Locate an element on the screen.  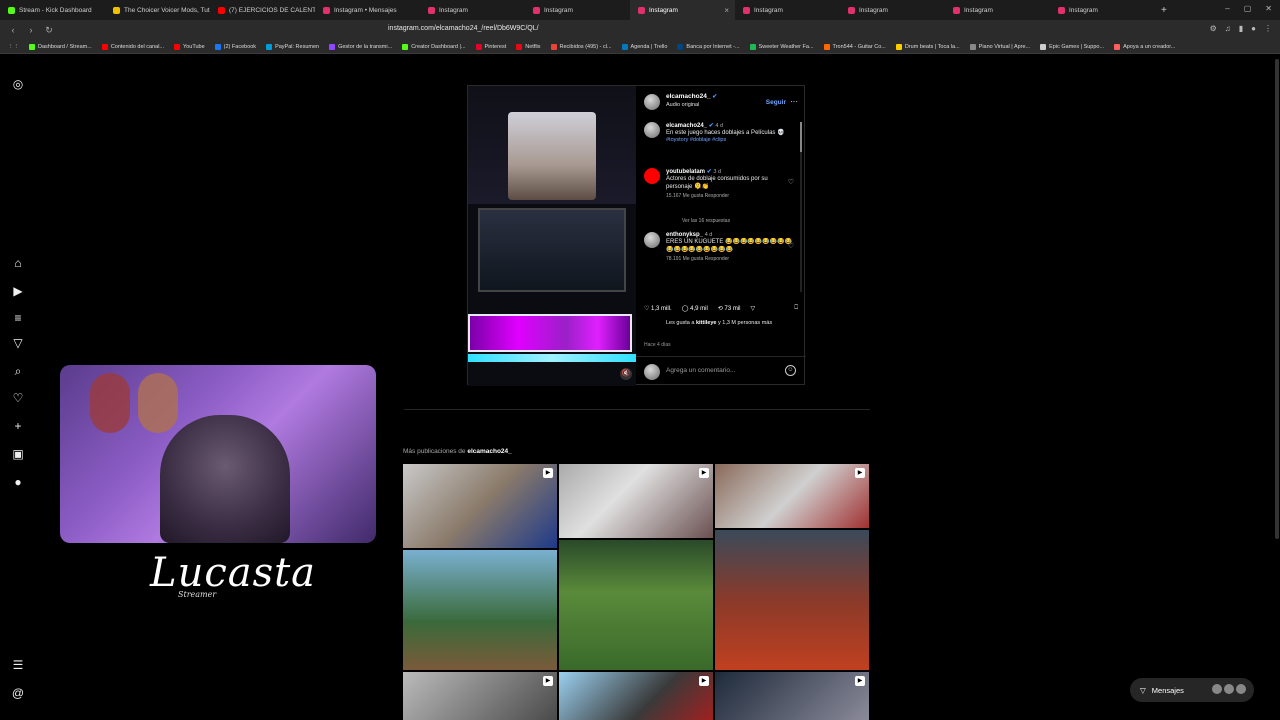
bookmark-item: Pinterest is located at coordinates (490, 46).